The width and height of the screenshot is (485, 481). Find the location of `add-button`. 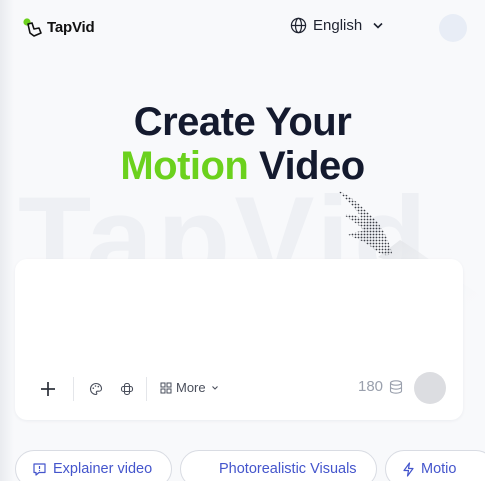

add-button is located at coordinates (48, 389).